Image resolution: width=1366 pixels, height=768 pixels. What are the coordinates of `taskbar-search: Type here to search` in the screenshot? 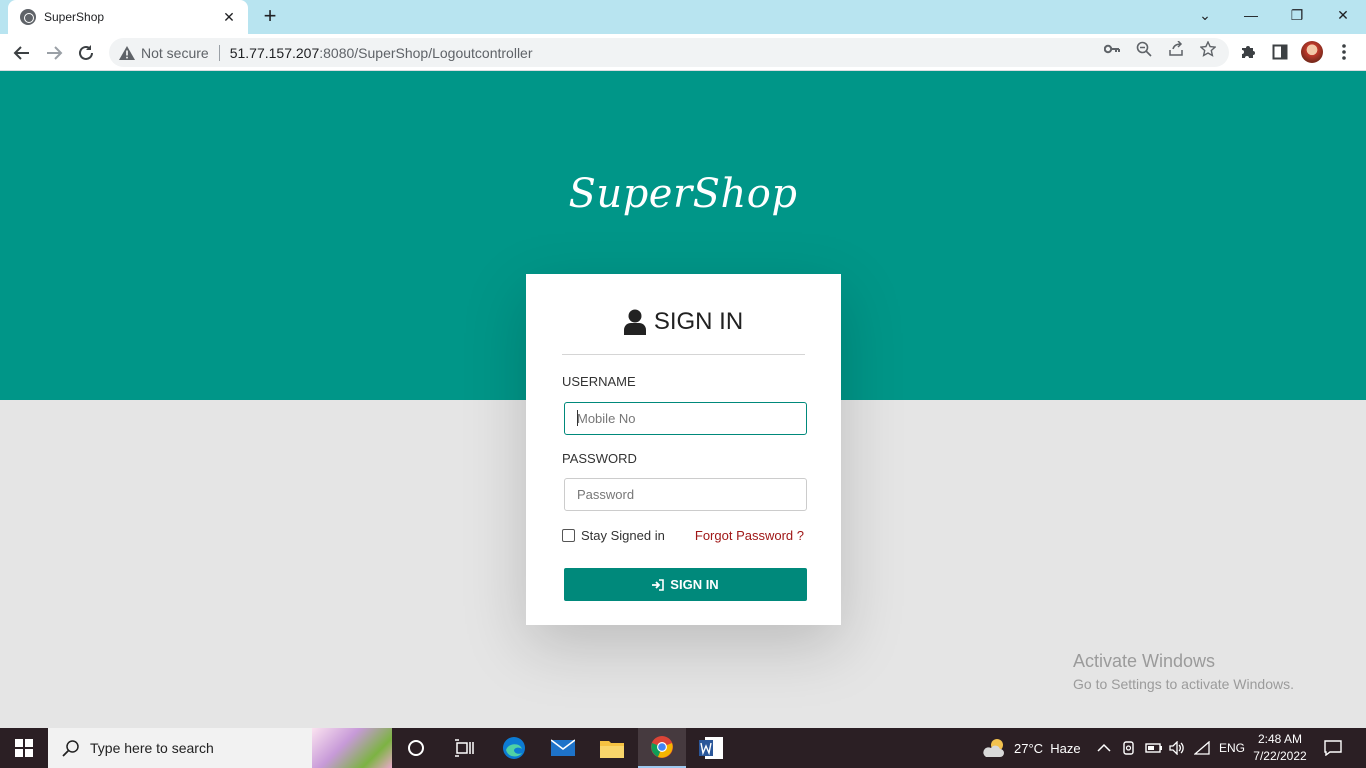 It's located at (220, 748).